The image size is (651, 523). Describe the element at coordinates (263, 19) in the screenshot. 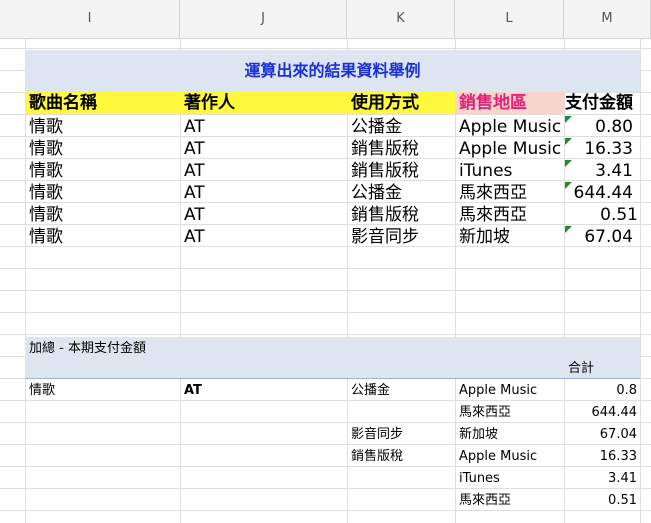

I see `column-header-j: J` at that location.